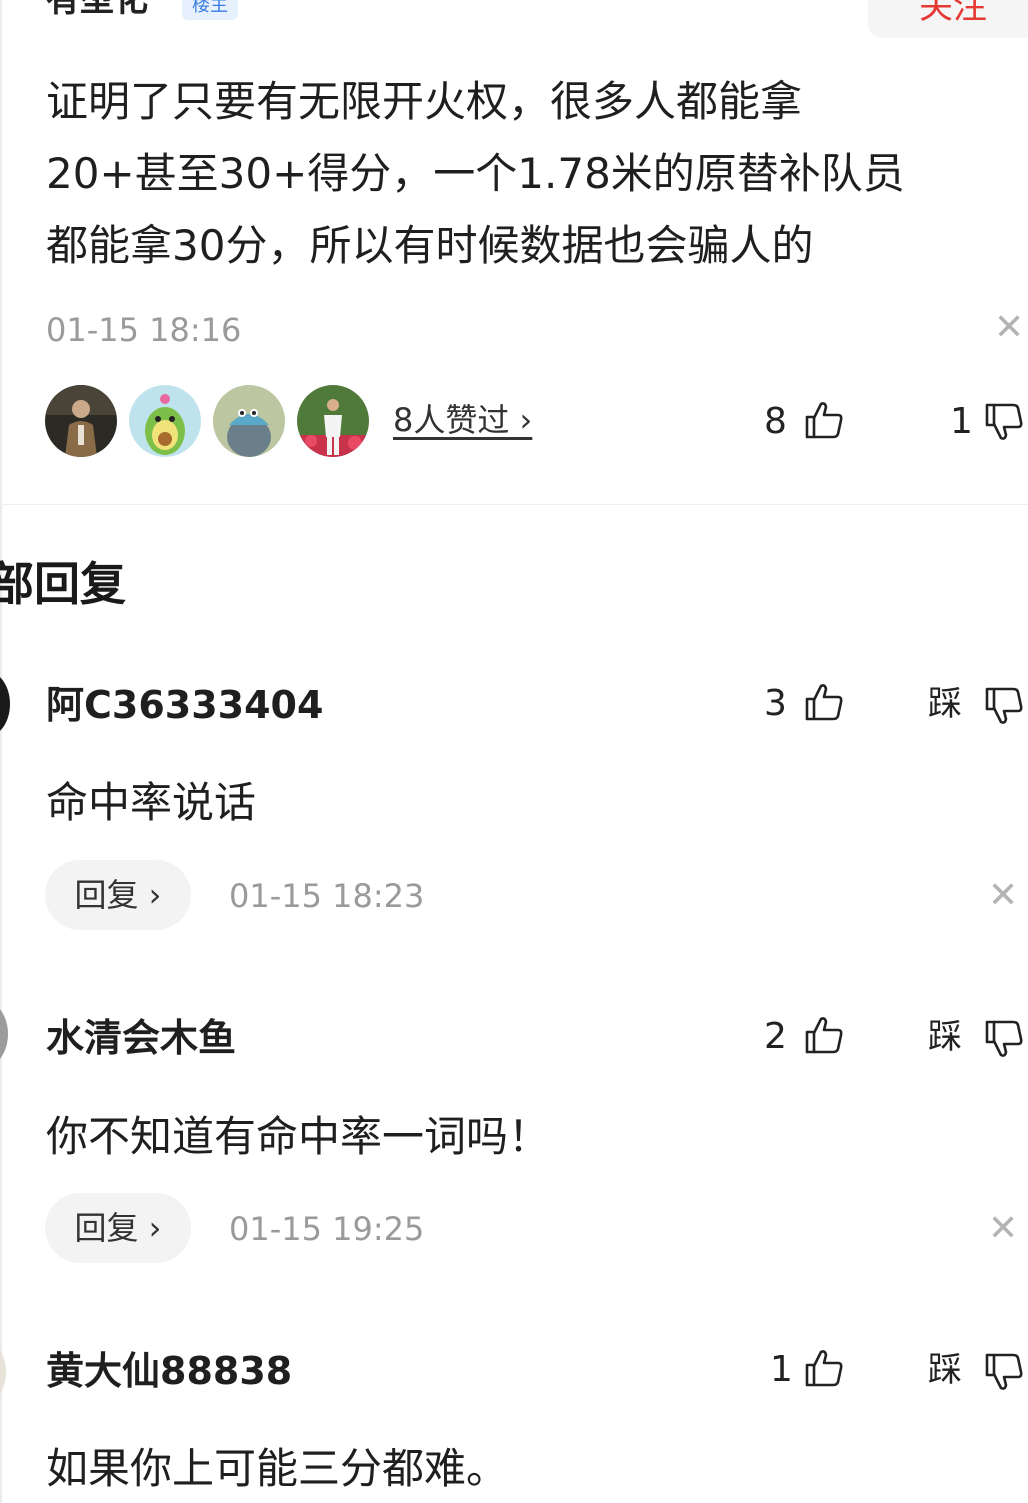 The width and height of the screenshot is (1028, 1503). Describe the element at coordinates (961, 421) in the screenshot. I see `dislike-count: 1` at that location.